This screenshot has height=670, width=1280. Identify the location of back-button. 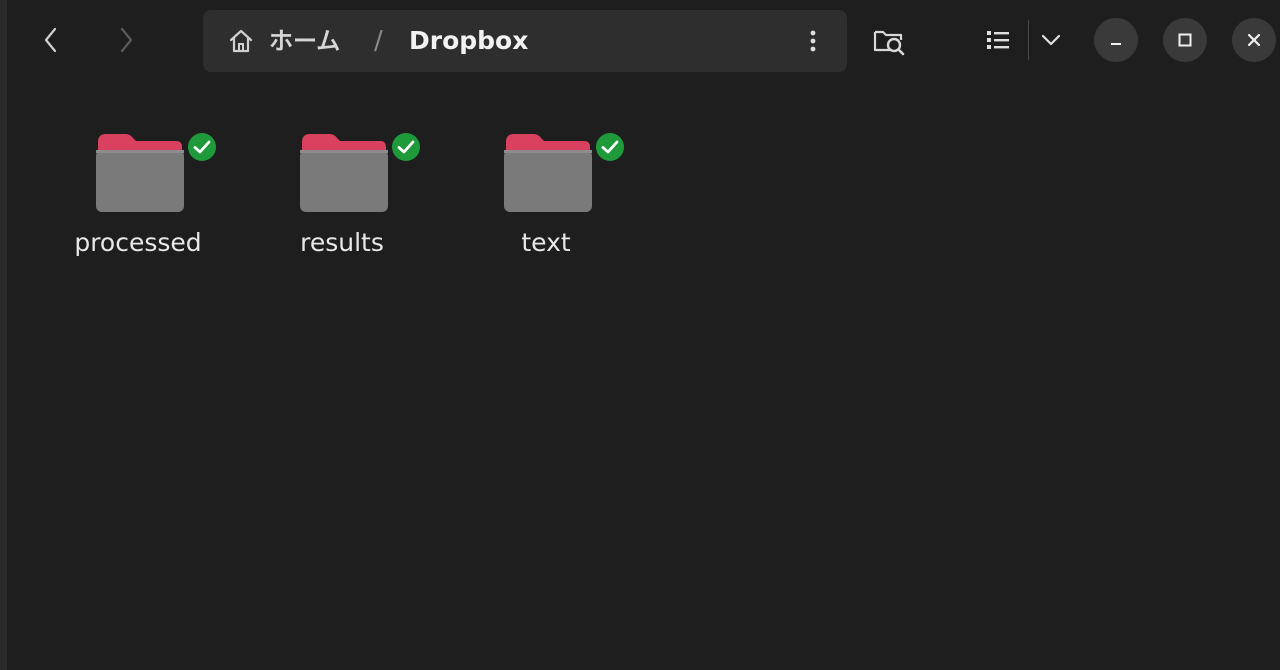
(51, 40).